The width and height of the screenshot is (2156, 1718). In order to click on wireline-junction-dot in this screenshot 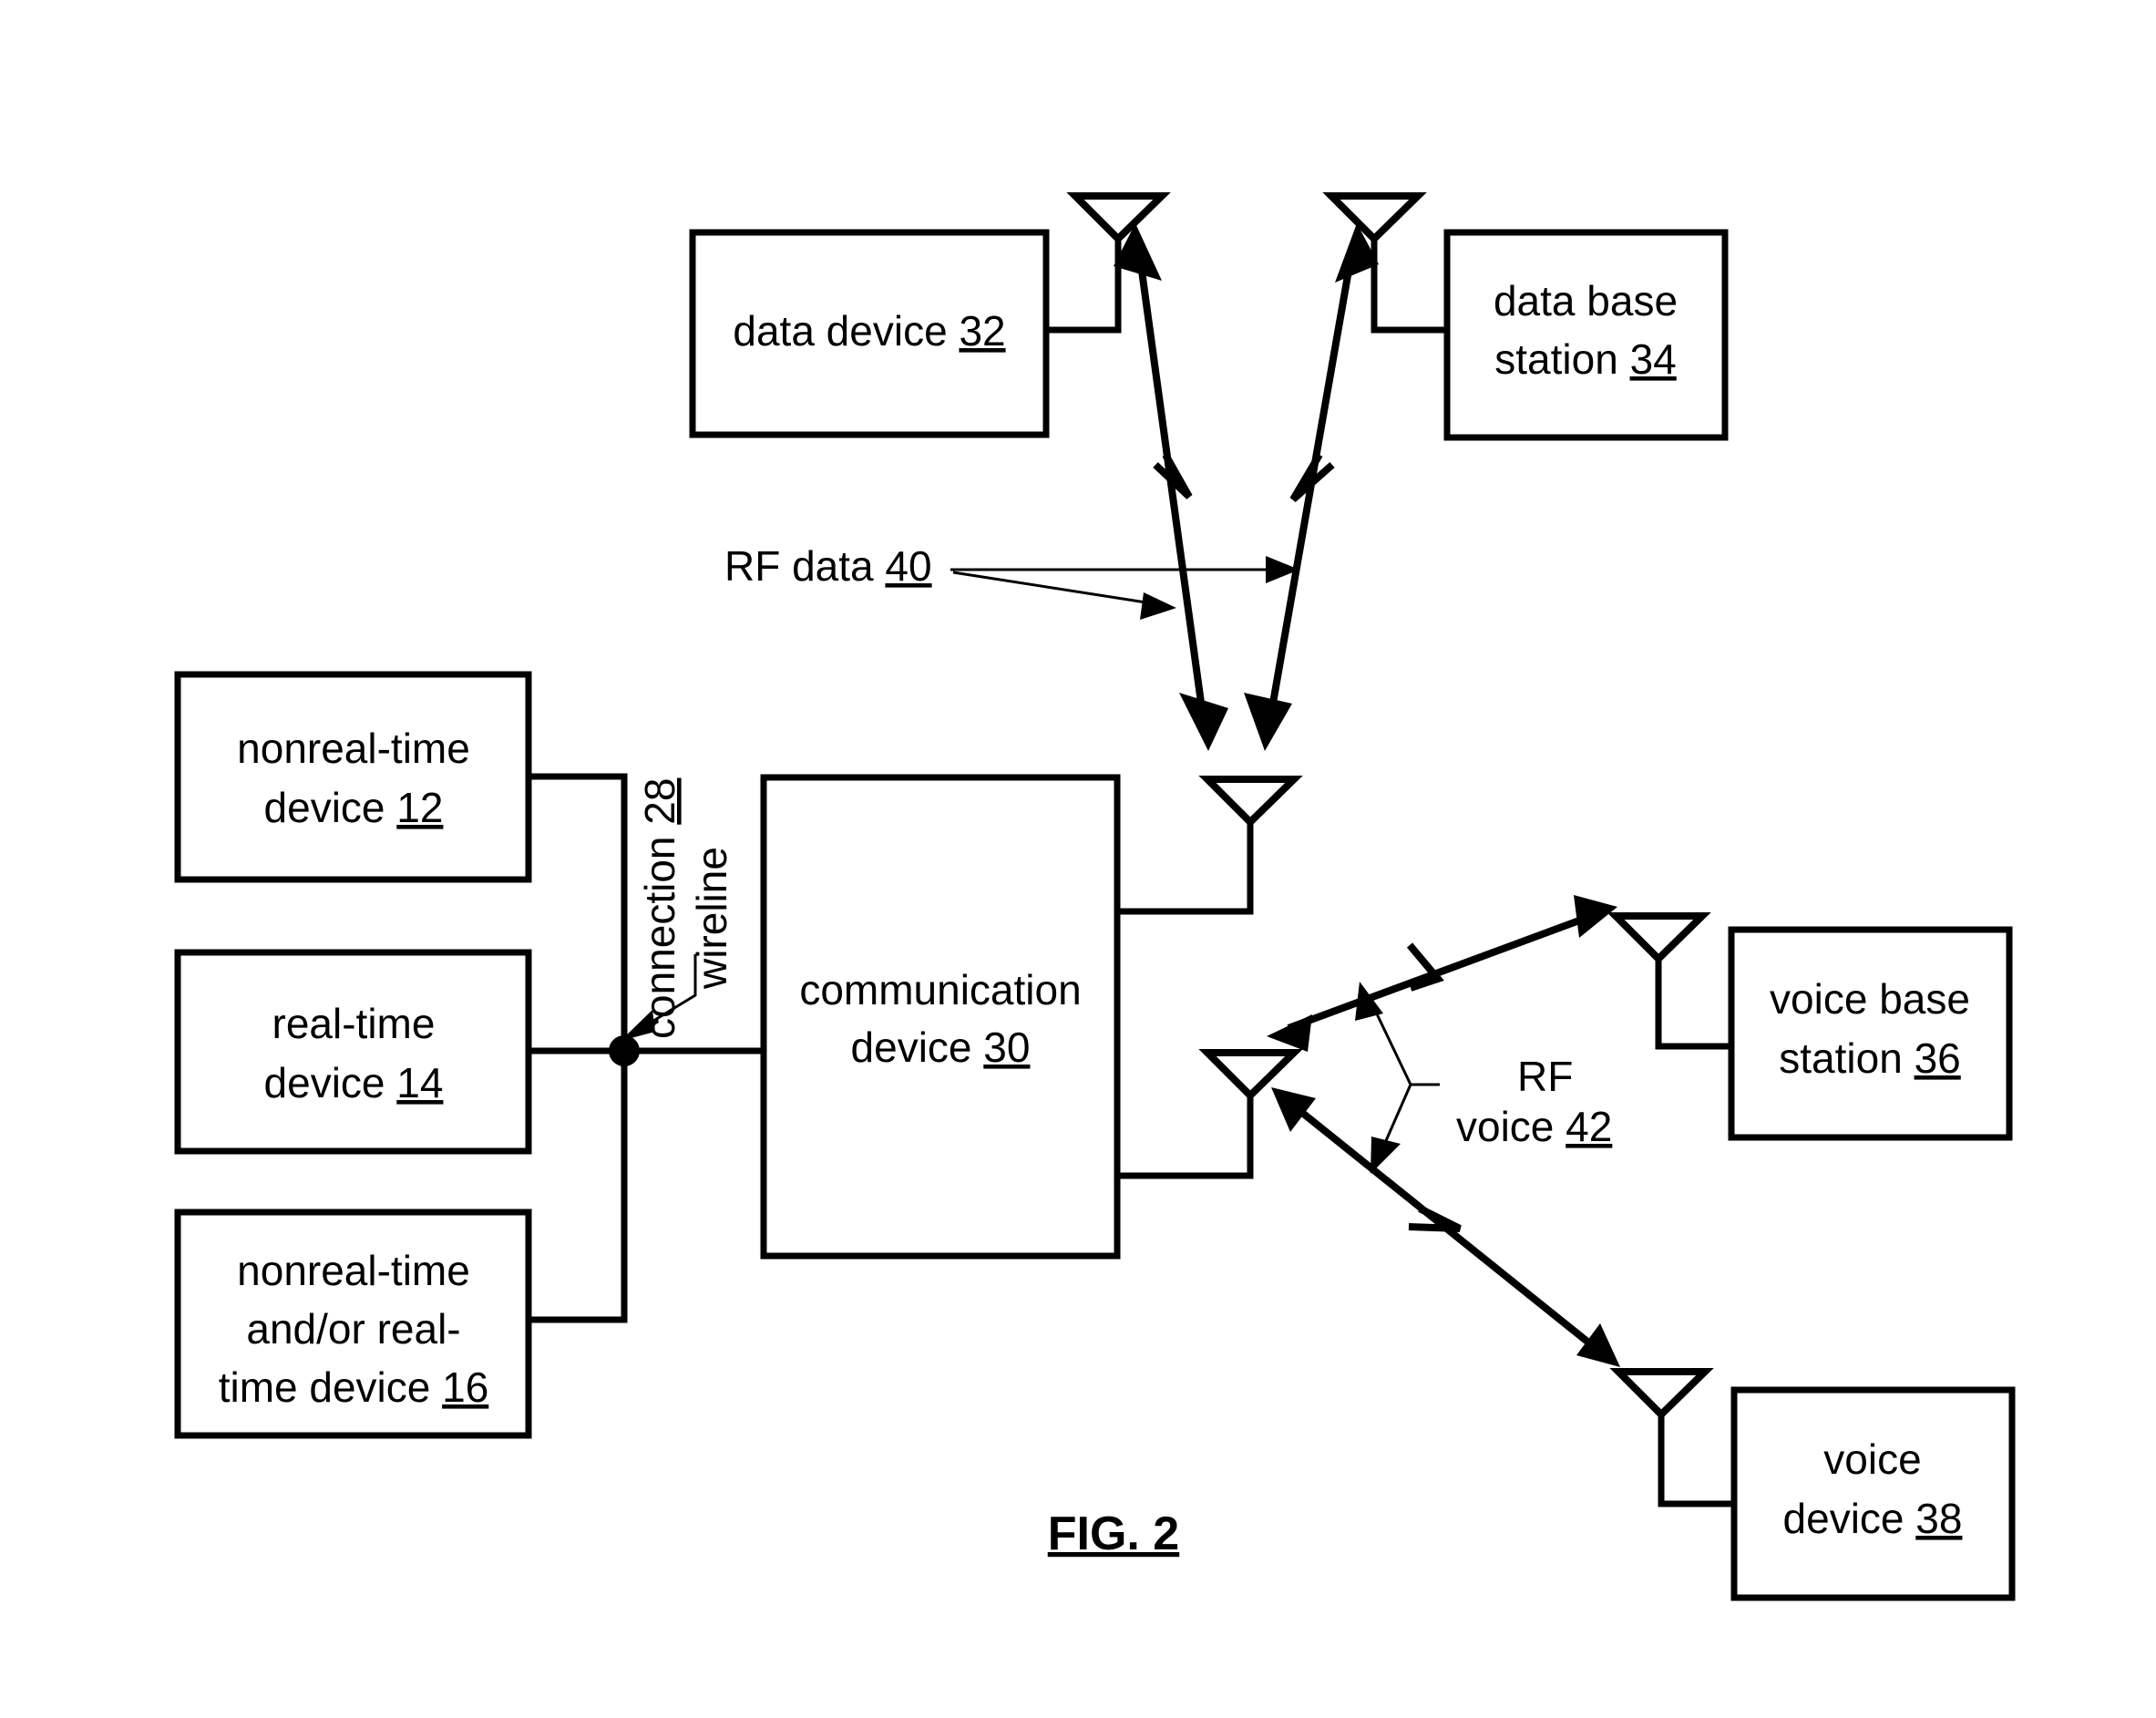, I will do `click(624, 1050)`.